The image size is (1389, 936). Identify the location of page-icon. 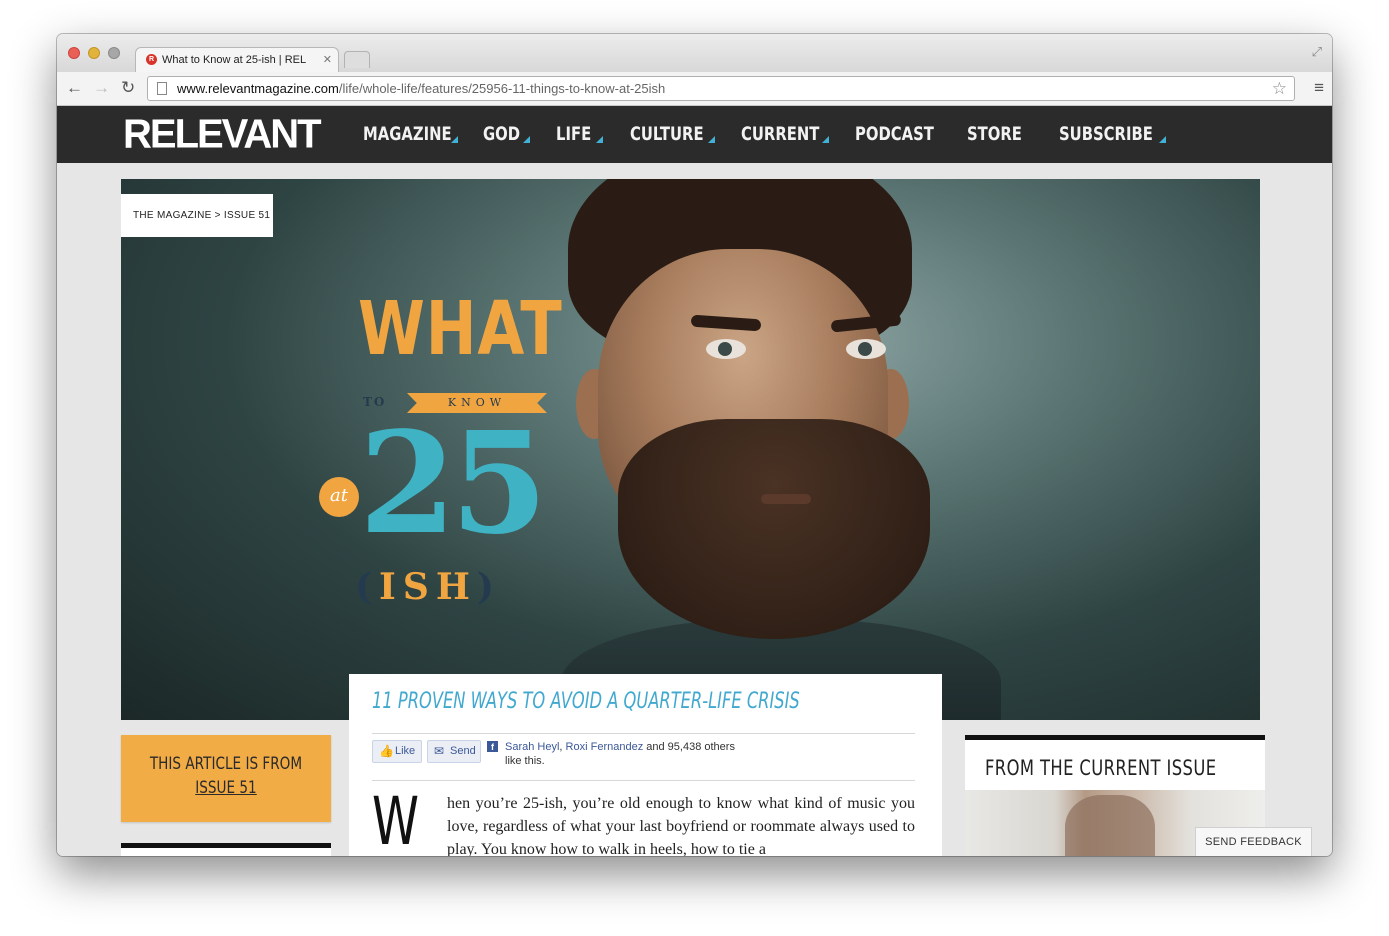
(162, 88).